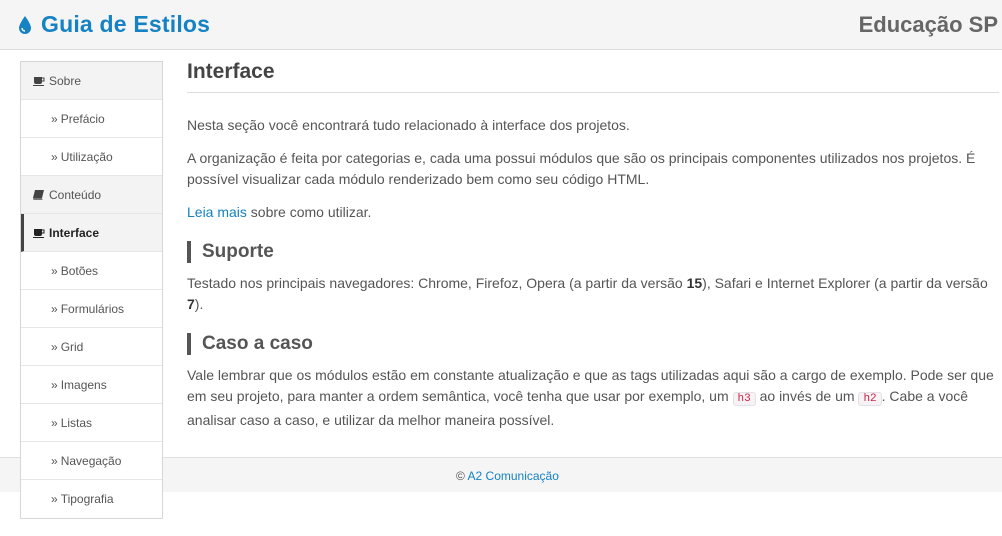 The image size is (1002, 536). I want to click on sidebar-item-listas: » Listas, so click(91, 423).